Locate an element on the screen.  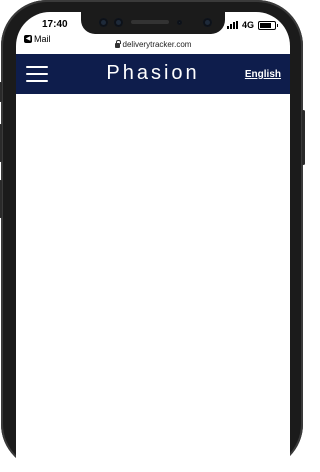
status-indicators: 4G is located at coordinates (252, 25).